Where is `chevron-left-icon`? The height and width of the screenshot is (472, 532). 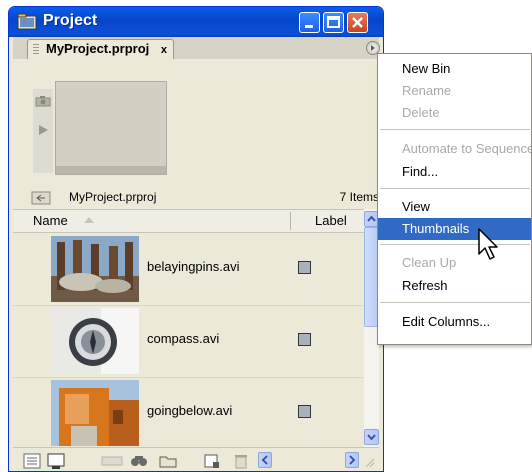 chevron-left-icon is located at coordinates (264, 460).